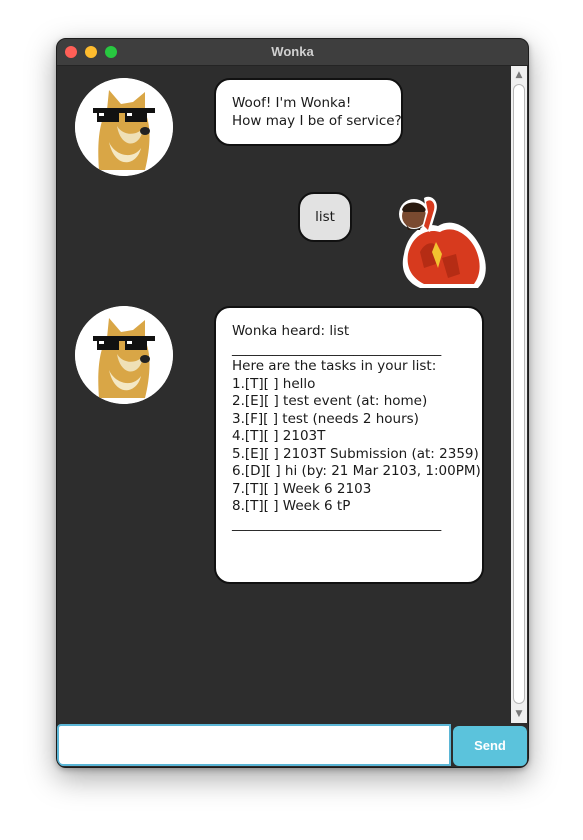 The width and height of the screenshot is (583, 840). Describe the element at coordinates (519, 714) in the screenshot. I see `scroll-down-arrow-icon: ▼` at that location.